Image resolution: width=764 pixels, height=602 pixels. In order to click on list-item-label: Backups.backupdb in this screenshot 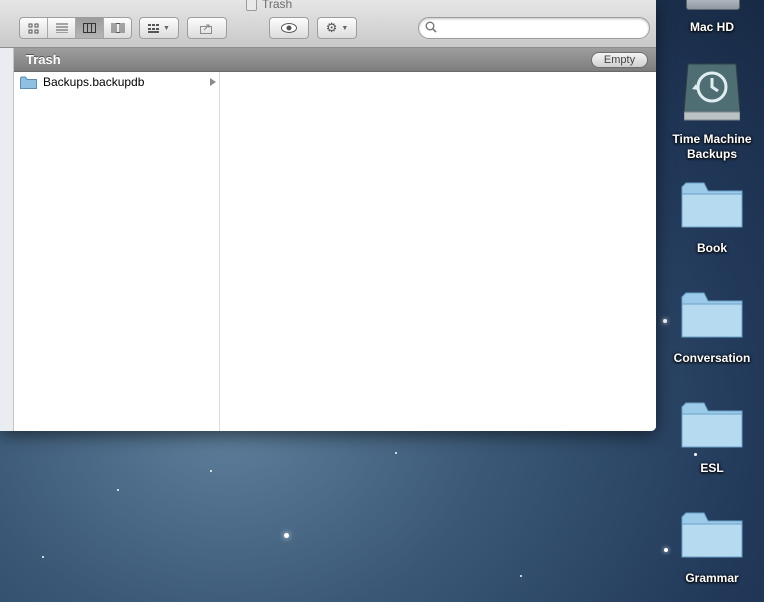, I will do `click(94, 82)`.